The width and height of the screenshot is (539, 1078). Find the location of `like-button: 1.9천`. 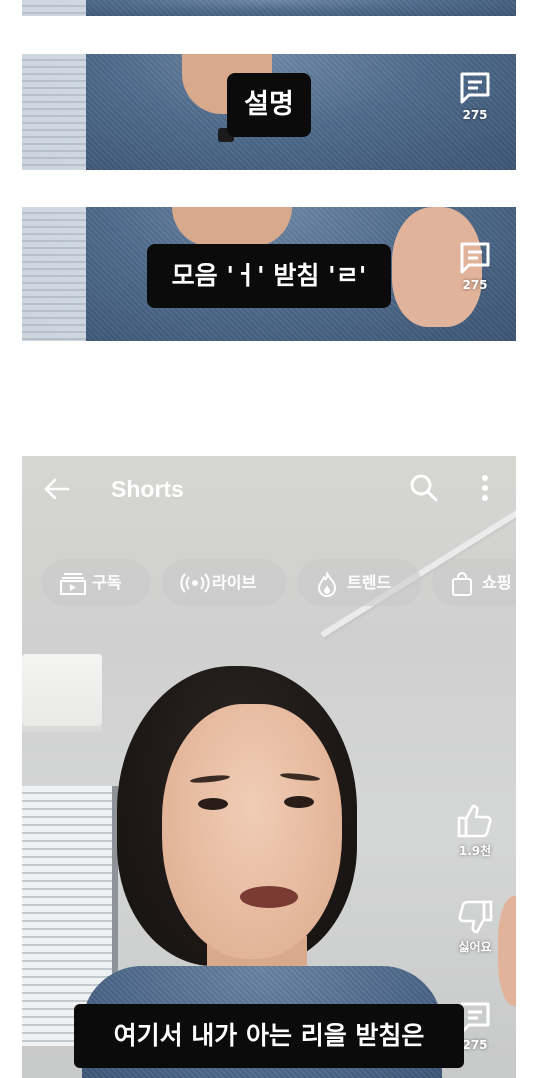

like-button: 1.9천 is located at coordinates (475, 830).